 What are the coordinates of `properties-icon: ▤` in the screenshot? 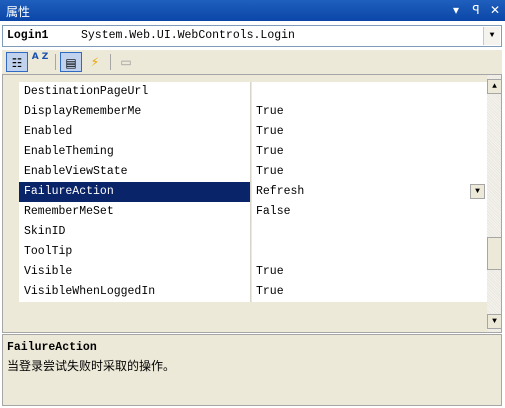 It's located at (71, 63).